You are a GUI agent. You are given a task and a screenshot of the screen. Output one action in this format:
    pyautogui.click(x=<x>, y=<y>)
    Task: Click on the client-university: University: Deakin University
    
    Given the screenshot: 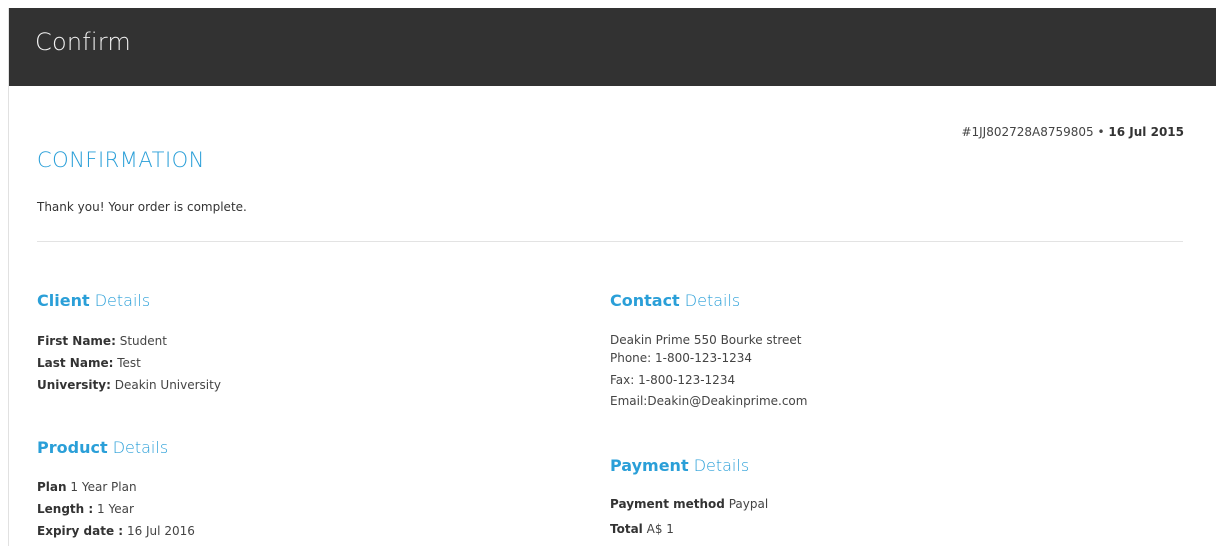 What is the action you would take?
    pyautogui.click(x=129, y=385)
    